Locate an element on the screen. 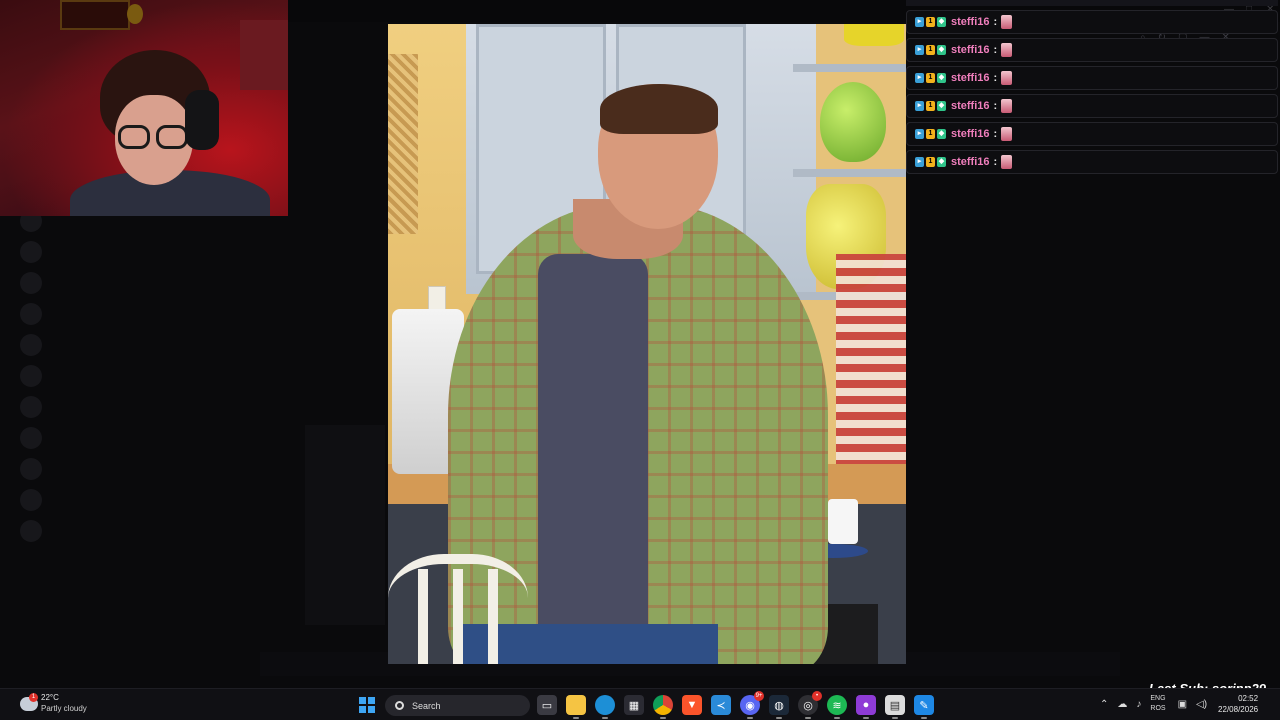 Image resolution: width=1280 pixels, height=720 pixels. photo-curtain is located at coordinates (871, 369).